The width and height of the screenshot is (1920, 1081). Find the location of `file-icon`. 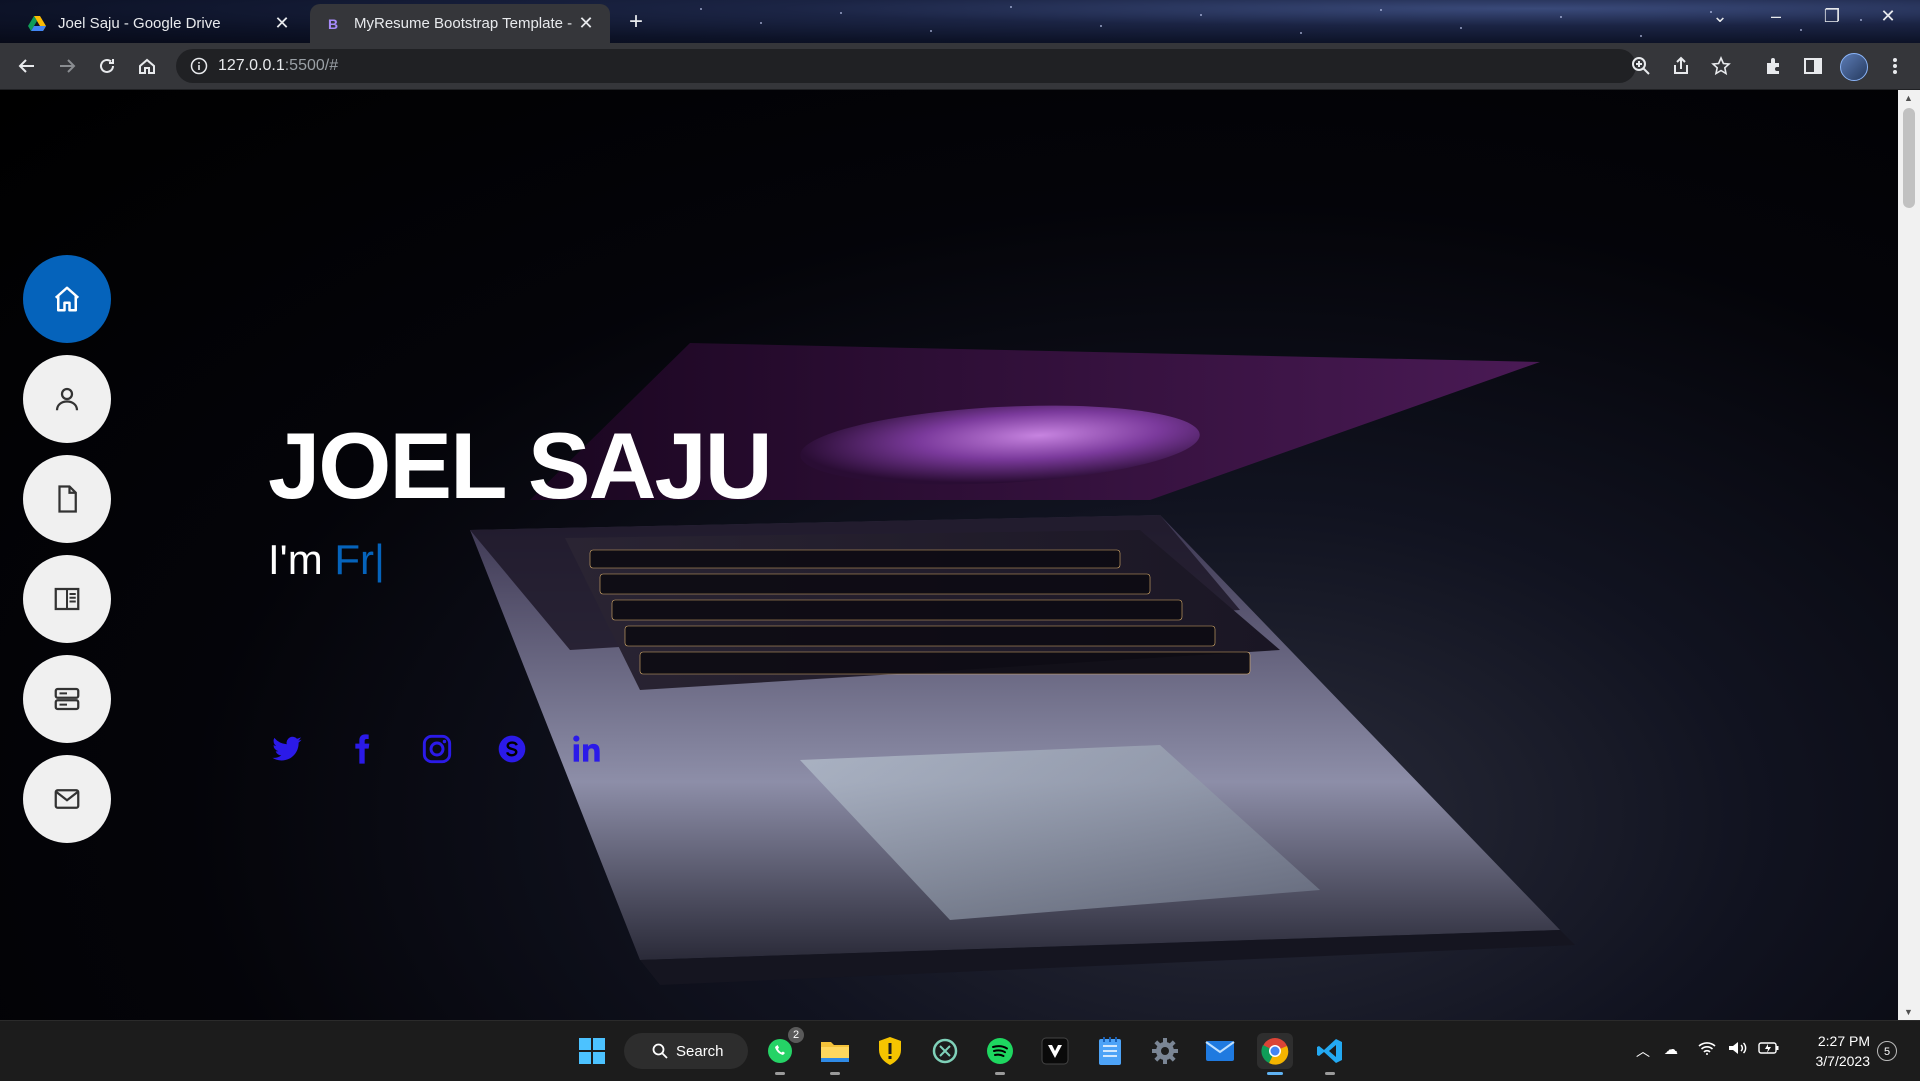

file-icon is located at coordinates (67, 499).